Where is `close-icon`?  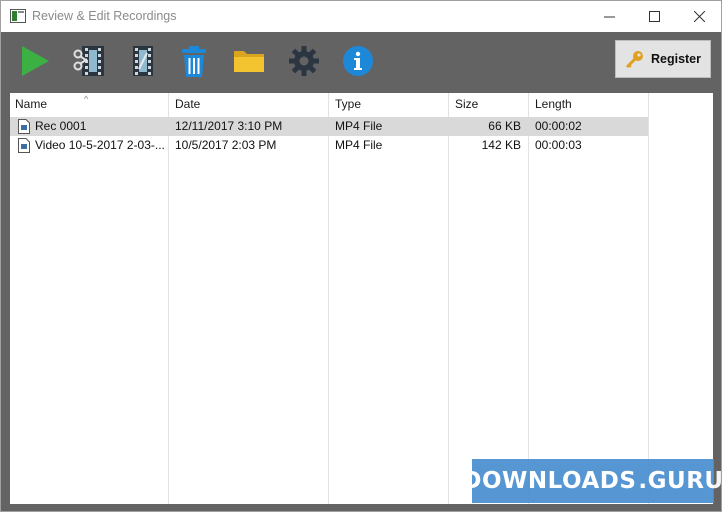
close-icon is located at coordinates (699, 16).